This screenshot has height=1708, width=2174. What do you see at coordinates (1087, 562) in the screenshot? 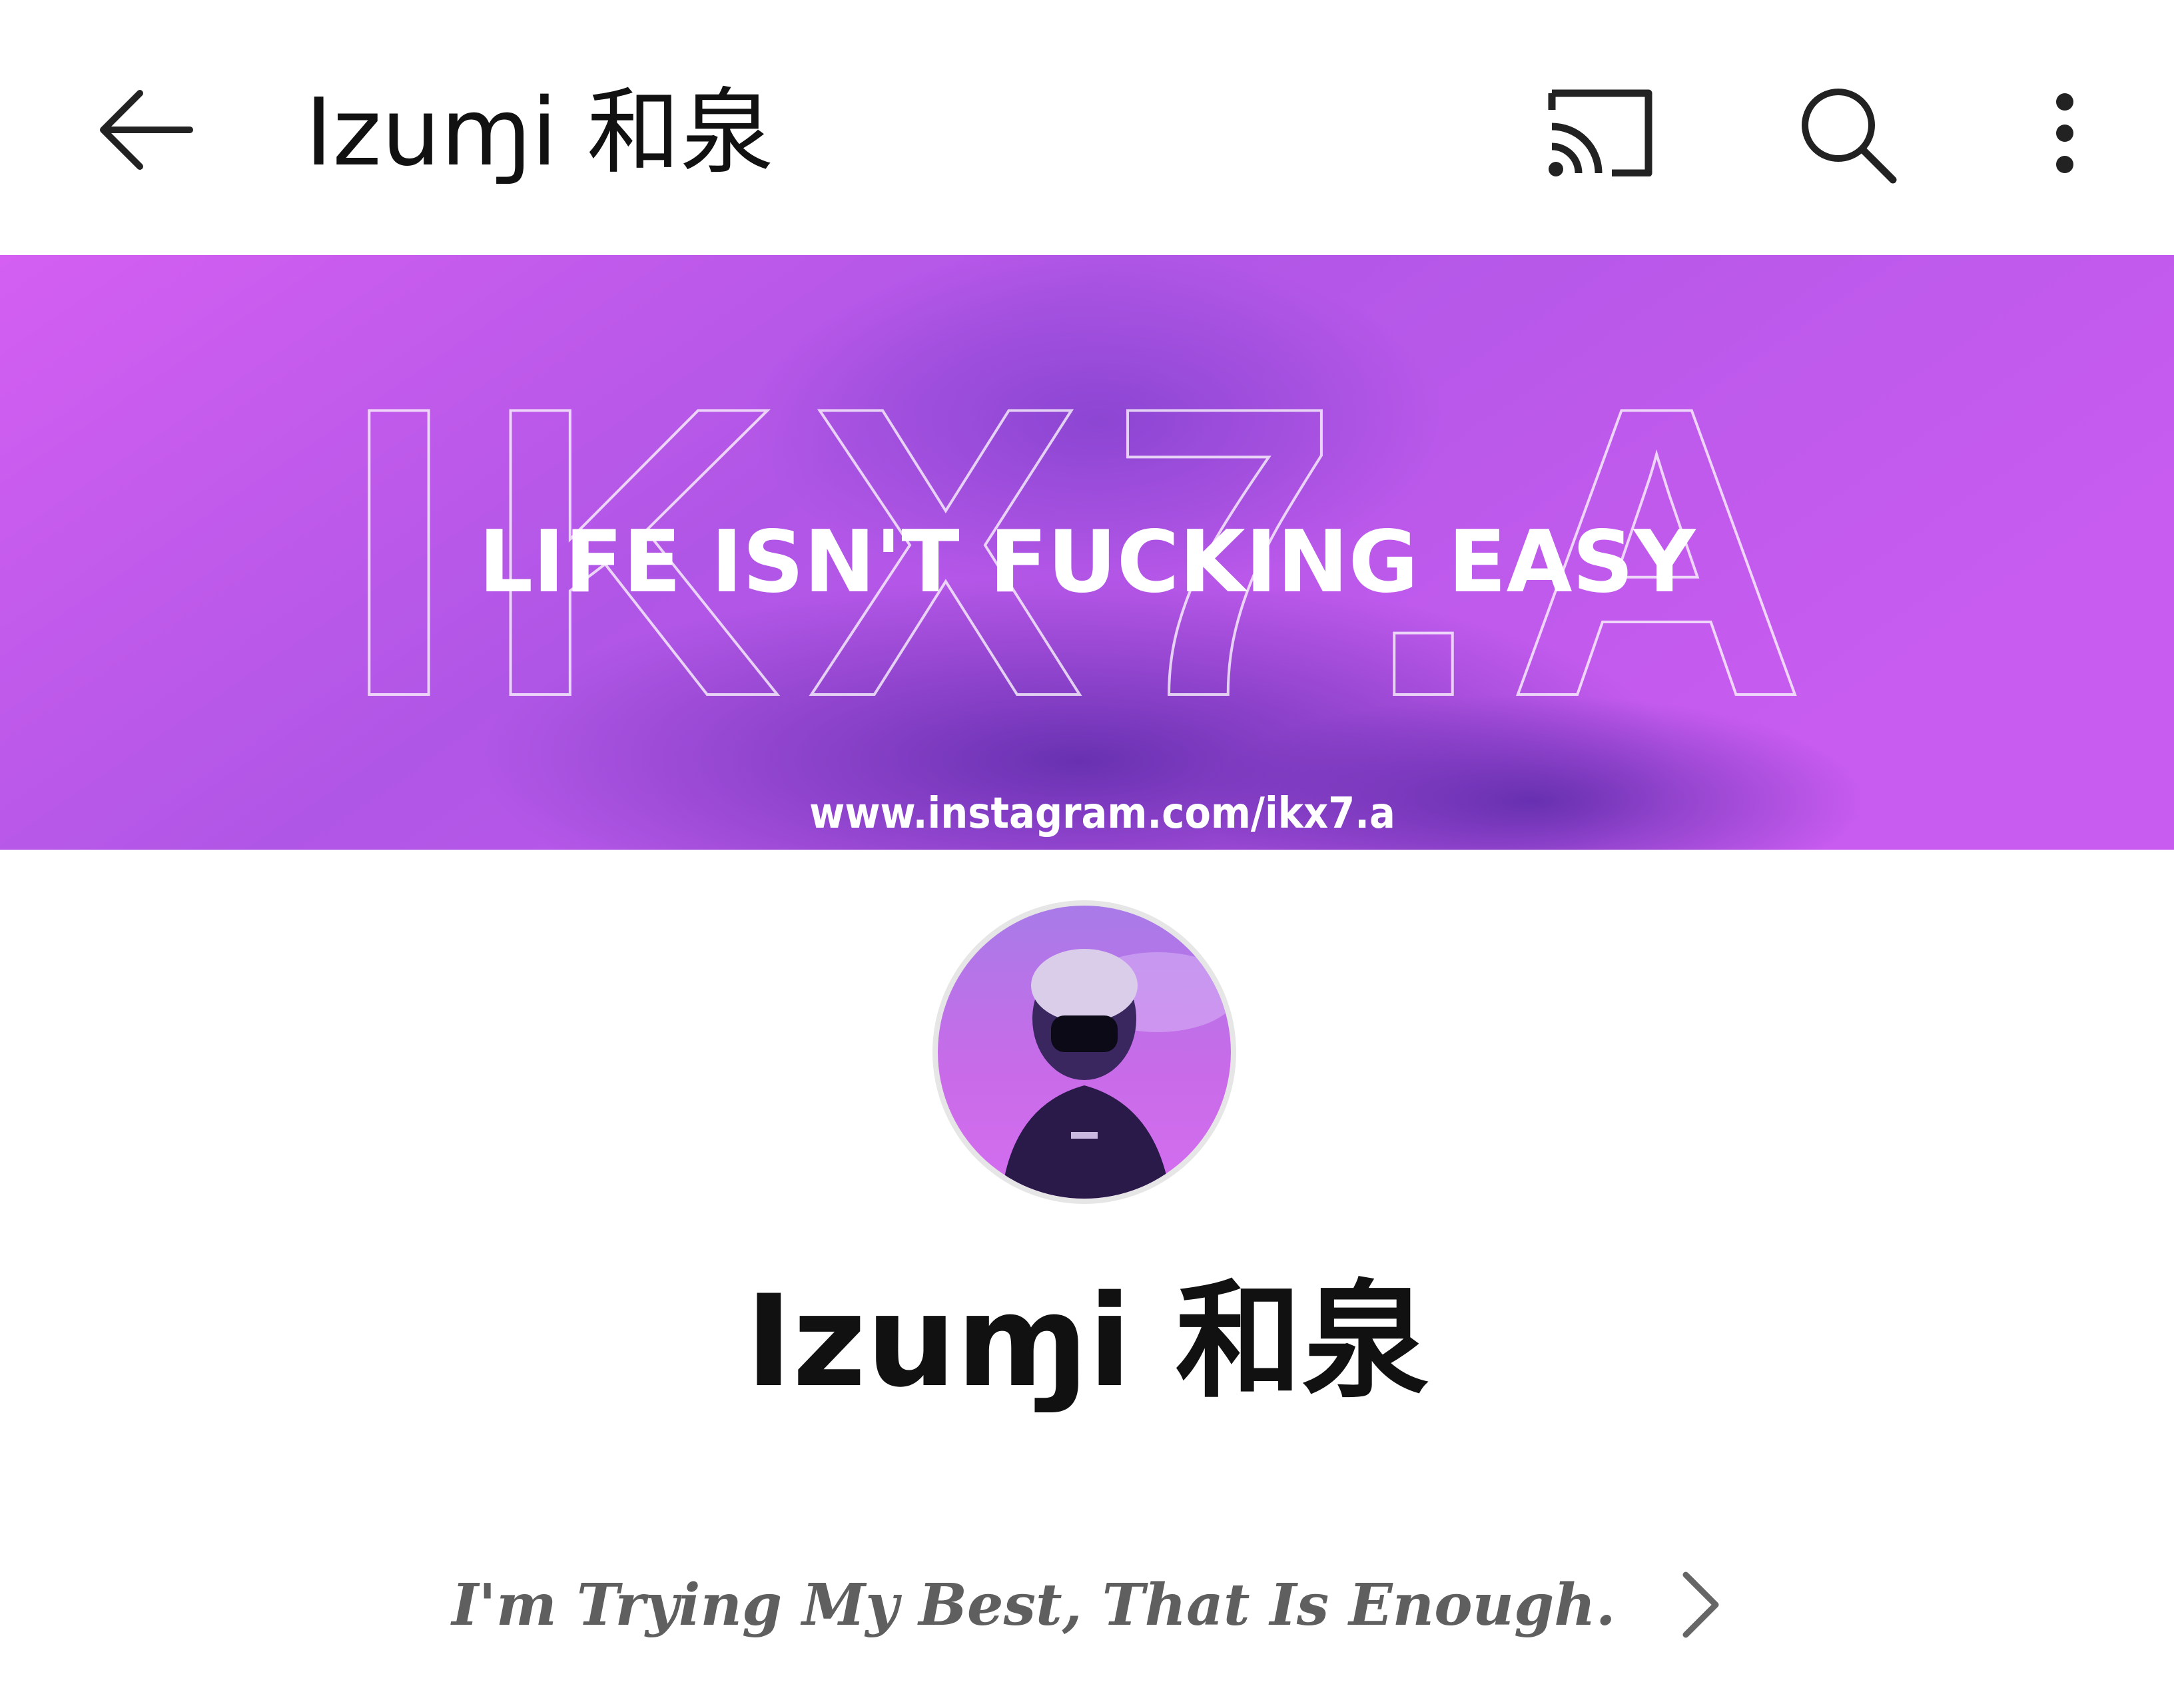
I see `banner-headline: LIFE ISN'T FUCKING EASY` at bounding box center [1087, 562].